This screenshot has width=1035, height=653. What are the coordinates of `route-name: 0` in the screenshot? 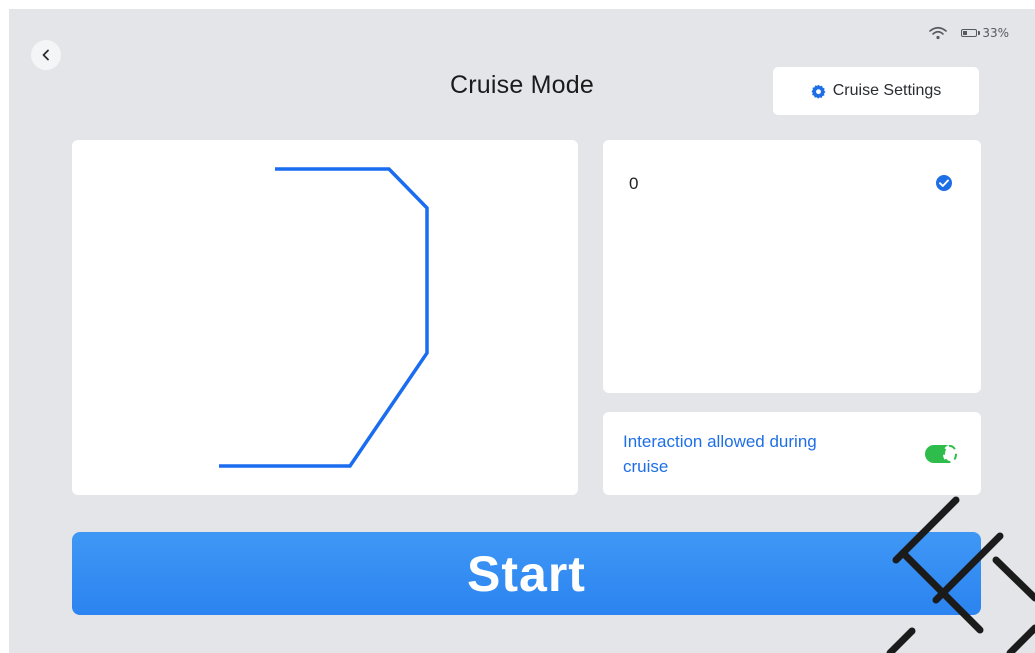 It's located at (634, 183).